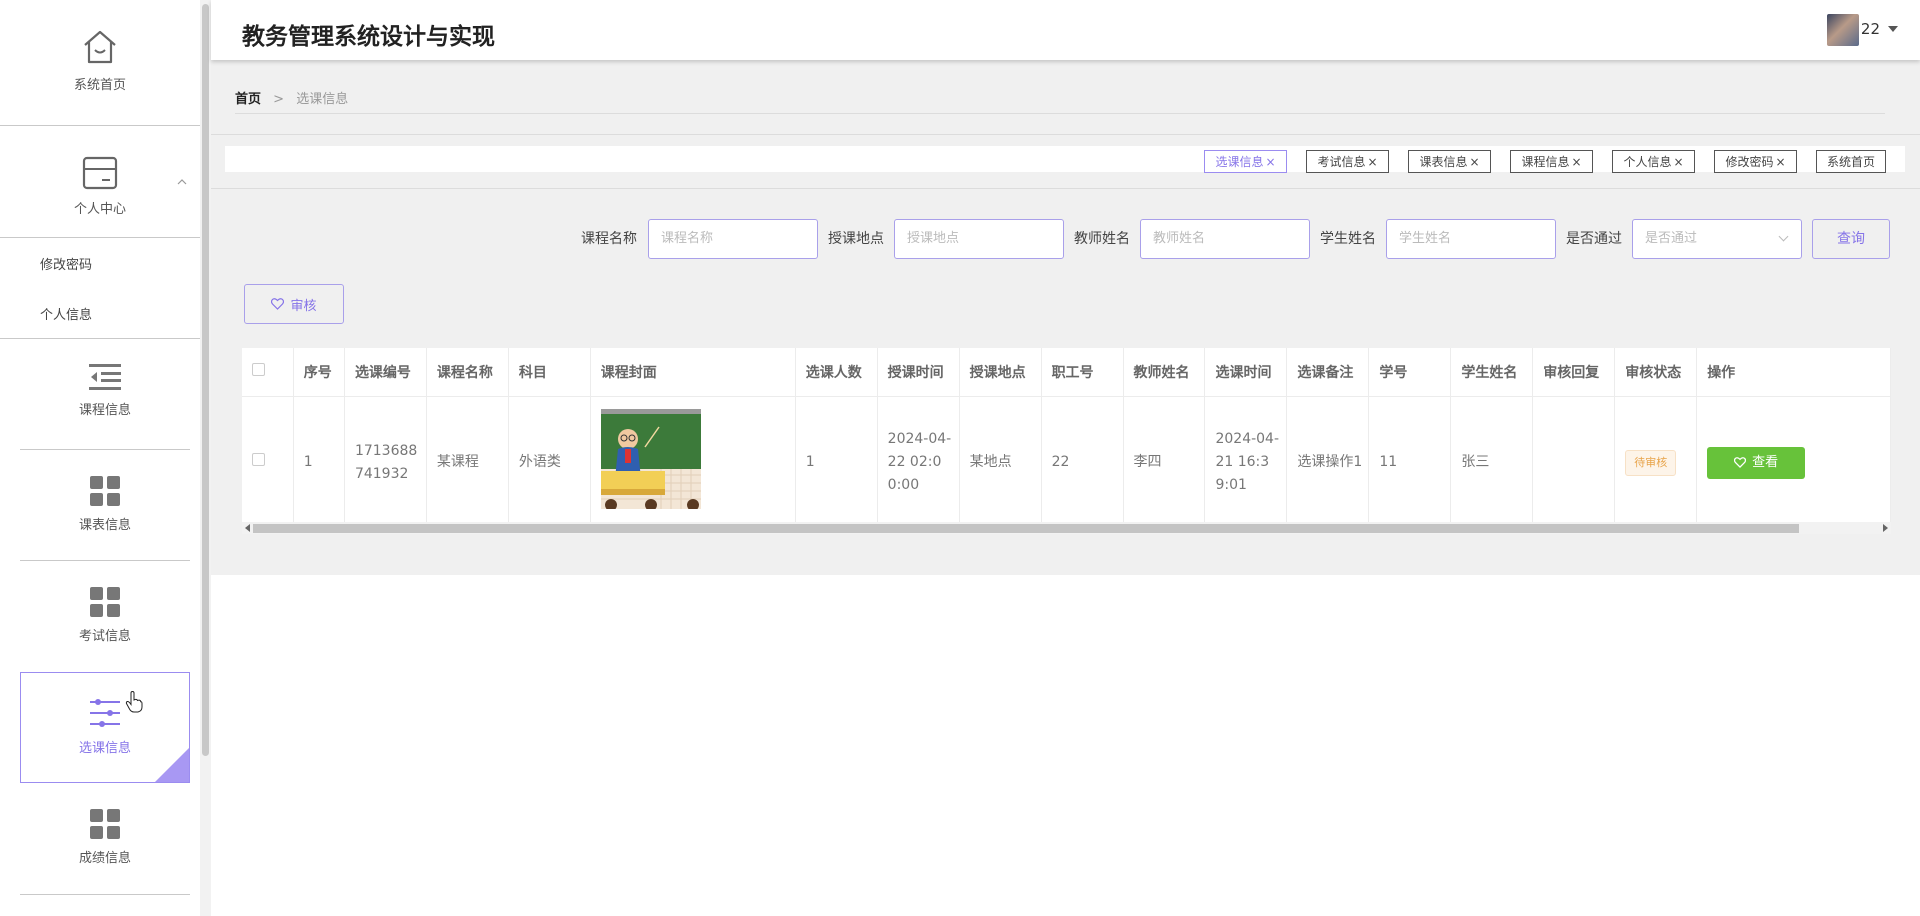 The width and height of the screenshot is (1920, 916). I want to click on breadcrumb-current: 选课信息, so click(322, 99).